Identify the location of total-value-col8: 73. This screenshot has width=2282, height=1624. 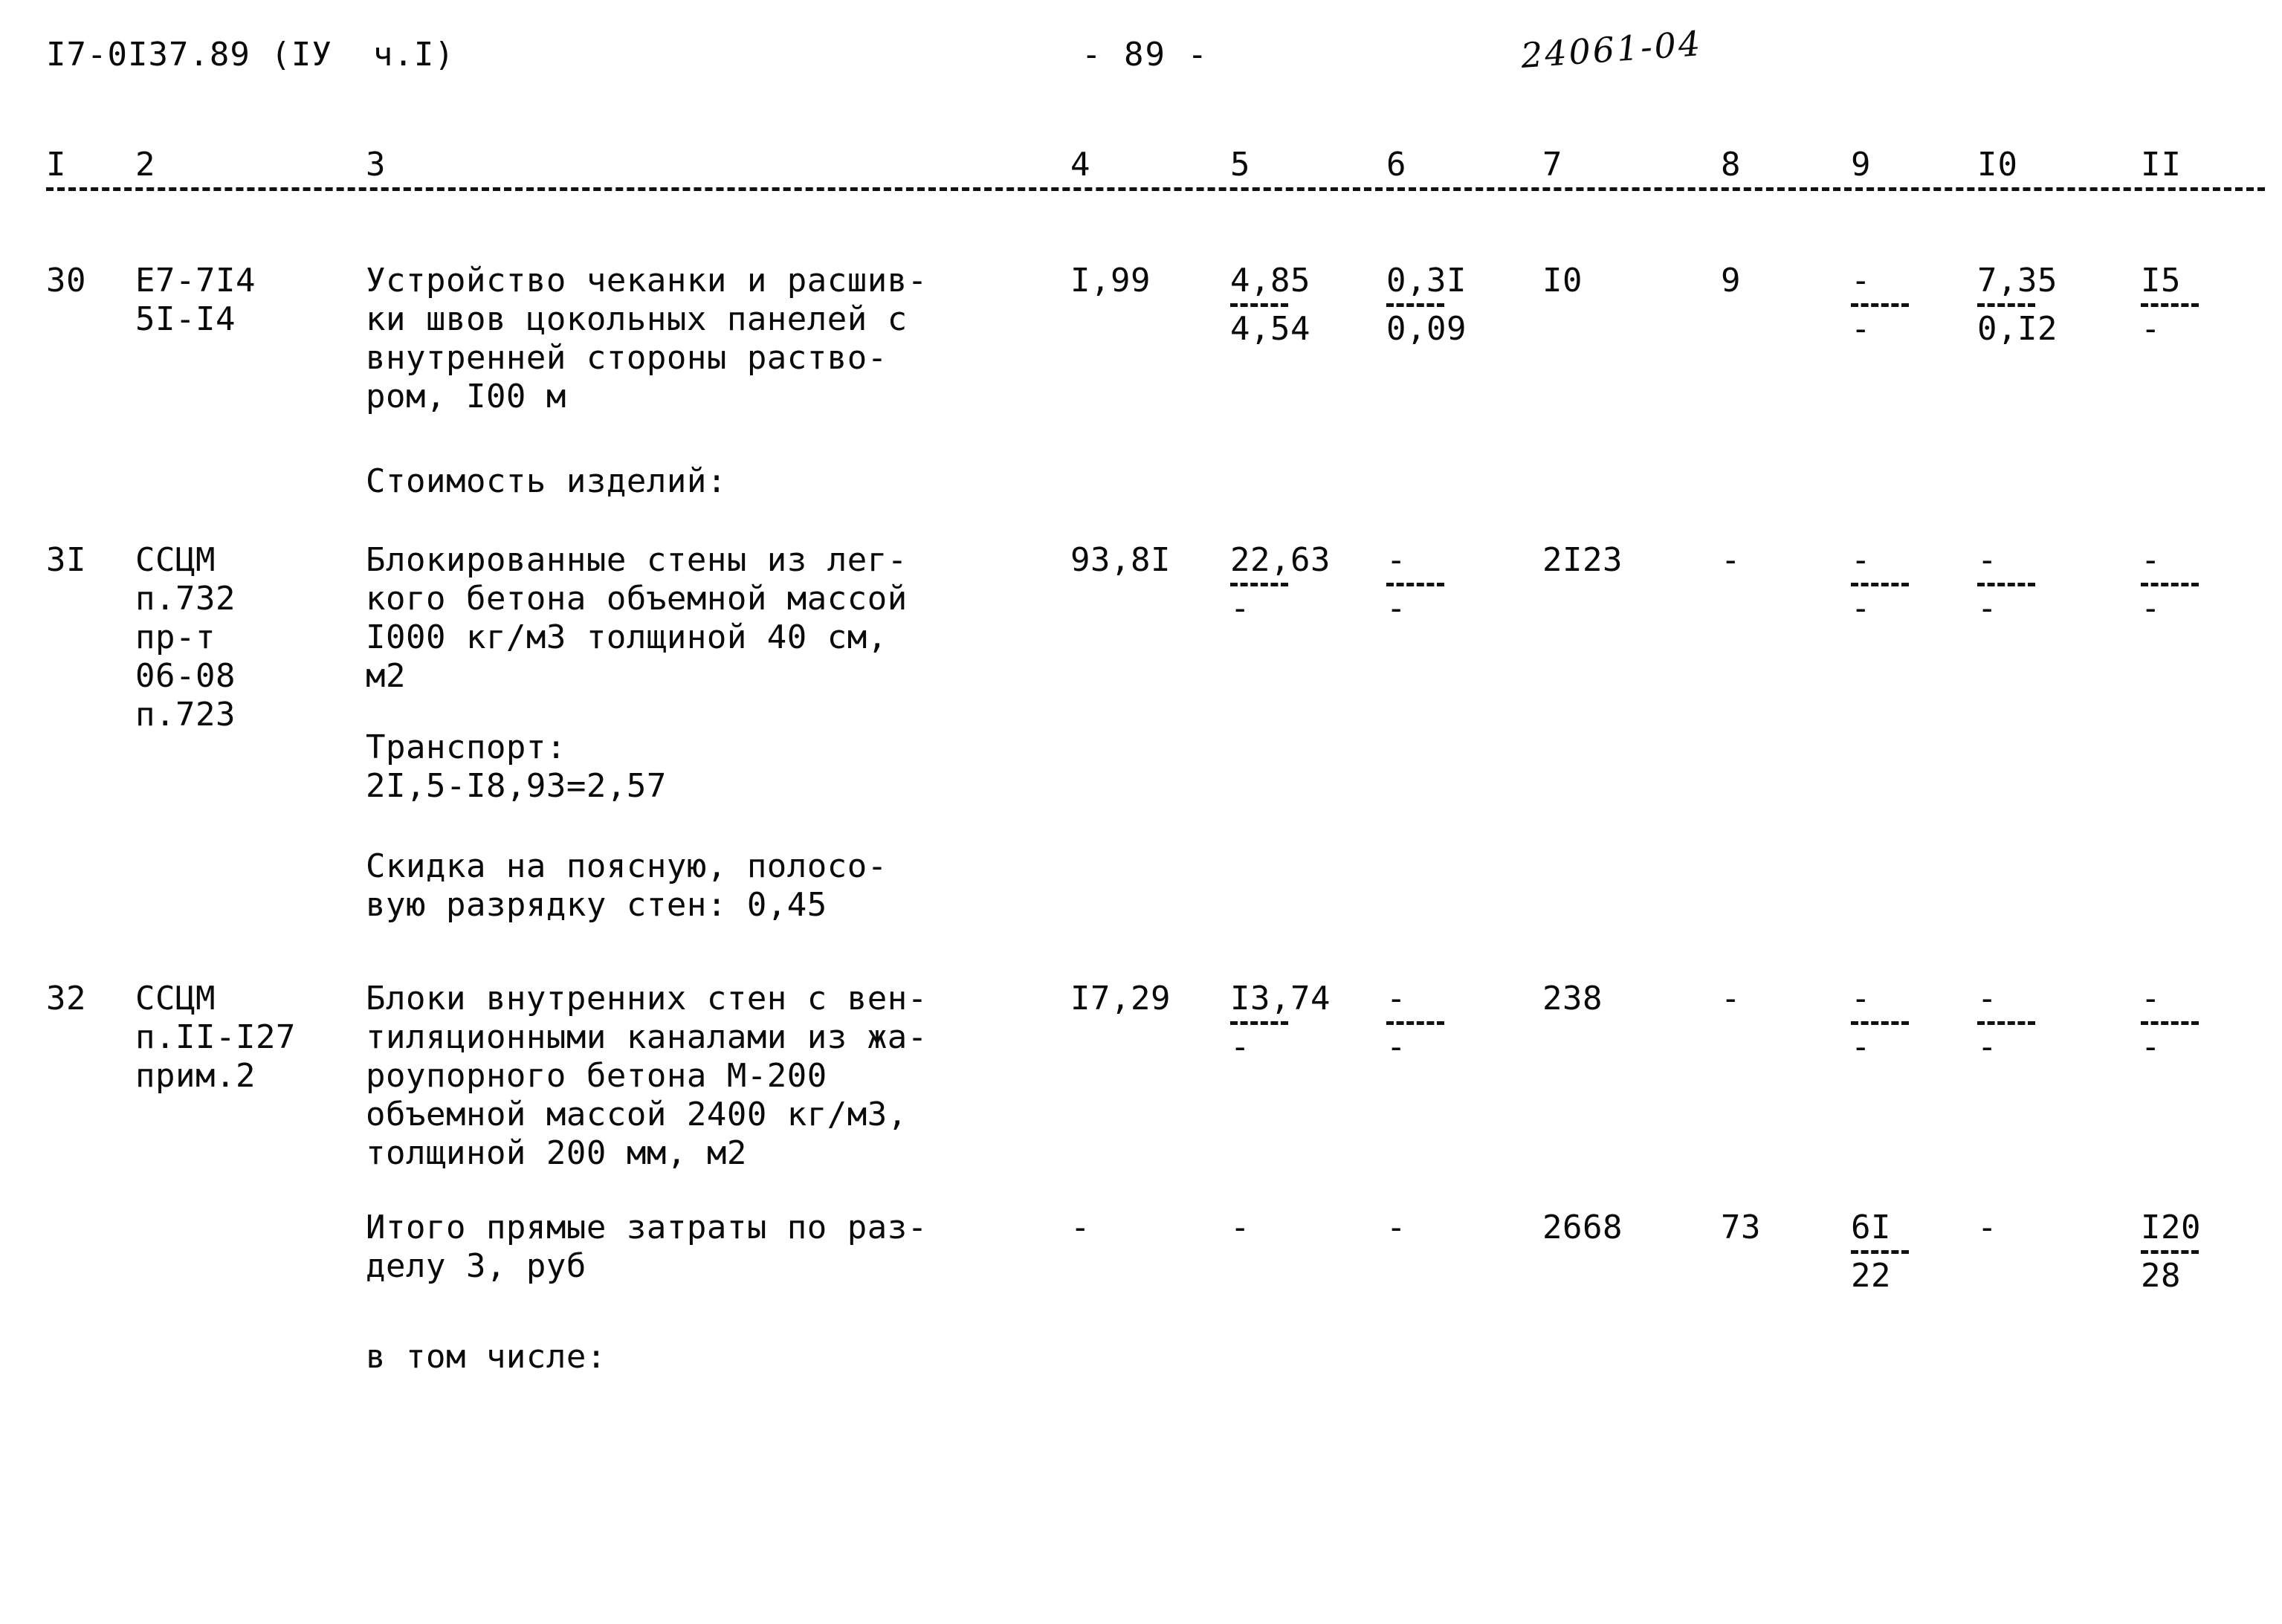
(1741, 1227).